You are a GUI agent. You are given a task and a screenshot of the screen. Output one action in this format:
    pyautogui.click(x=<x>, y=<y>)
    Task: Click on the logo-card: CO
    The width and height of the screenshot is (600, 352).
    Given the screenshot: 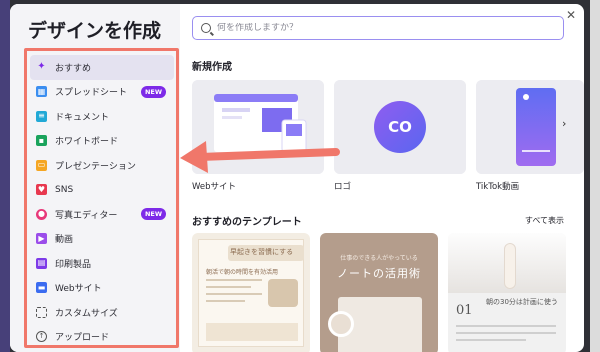 What is the action you would take?
    pyautogui.click(x=400, y=127)
    